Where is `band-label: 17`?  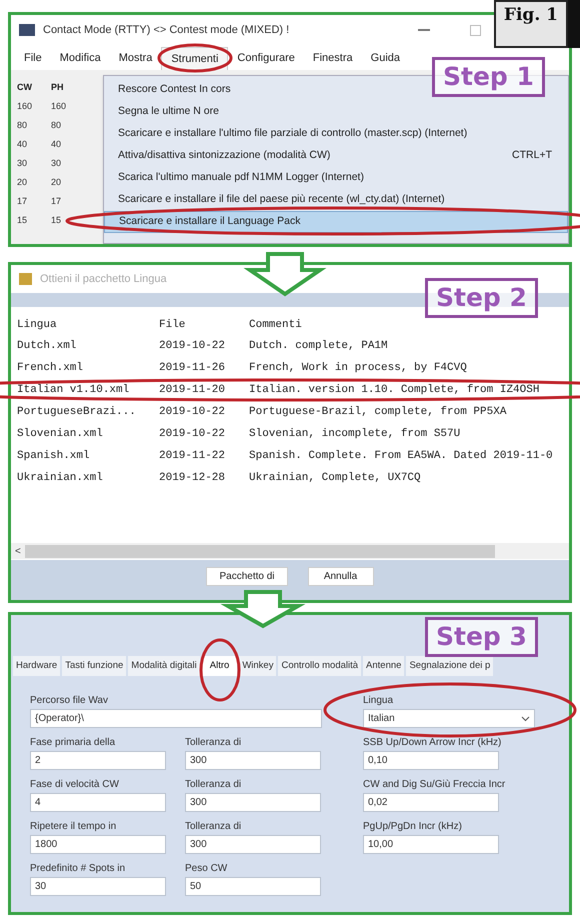 band-label: 17 is located at coordinates (22, 201).